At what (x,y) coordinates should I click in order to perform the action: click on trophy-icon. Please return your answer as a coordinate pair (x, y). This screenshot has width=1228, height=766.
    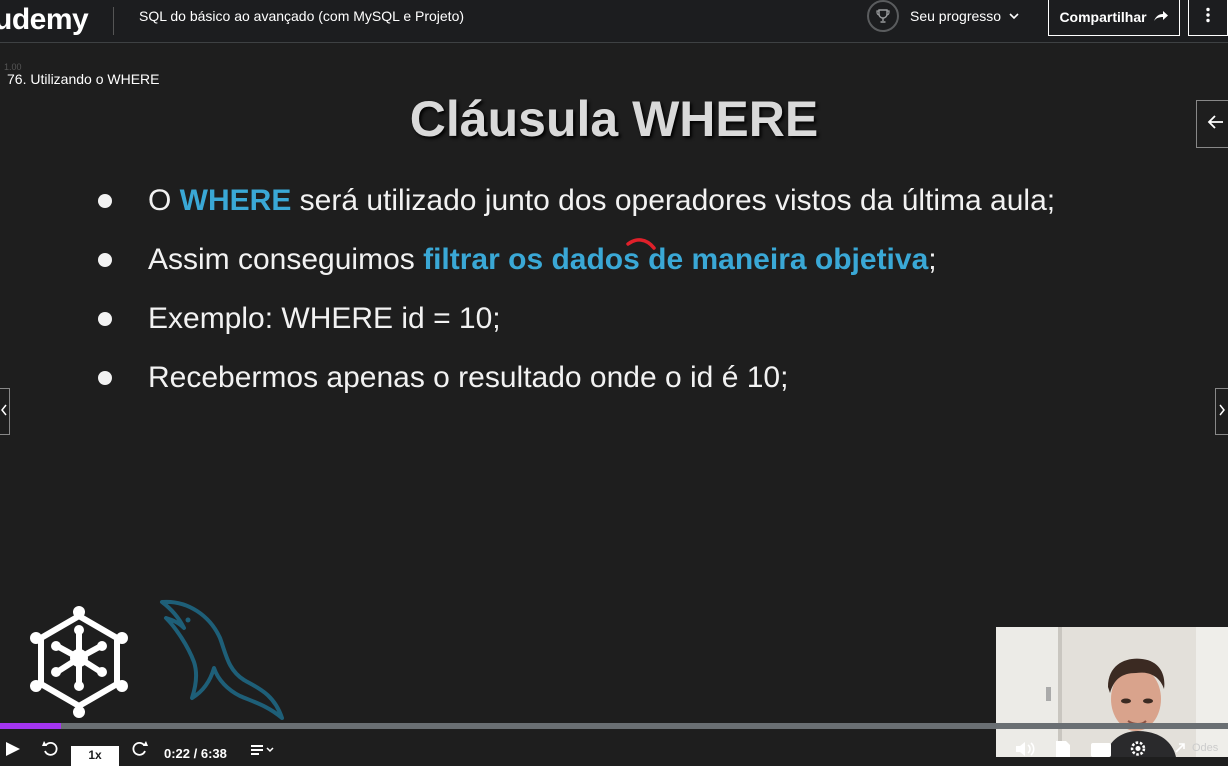
    Looking at the image, I should click on (883, 16).